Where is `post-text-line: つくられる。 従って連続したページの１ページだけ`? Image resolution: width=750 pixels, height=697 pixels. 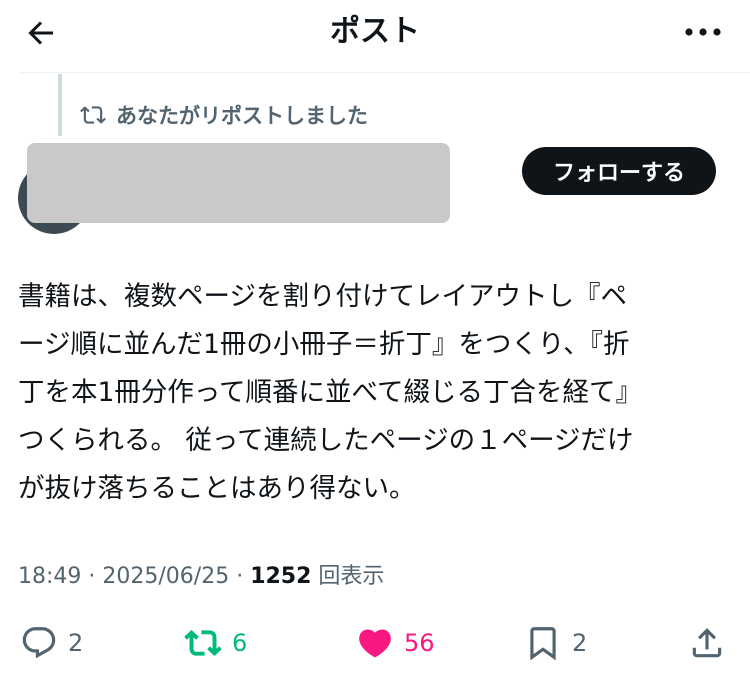 post-text-line: つくられる。 従って連続したページの１ページだけ is located at coordinates (326, 440).